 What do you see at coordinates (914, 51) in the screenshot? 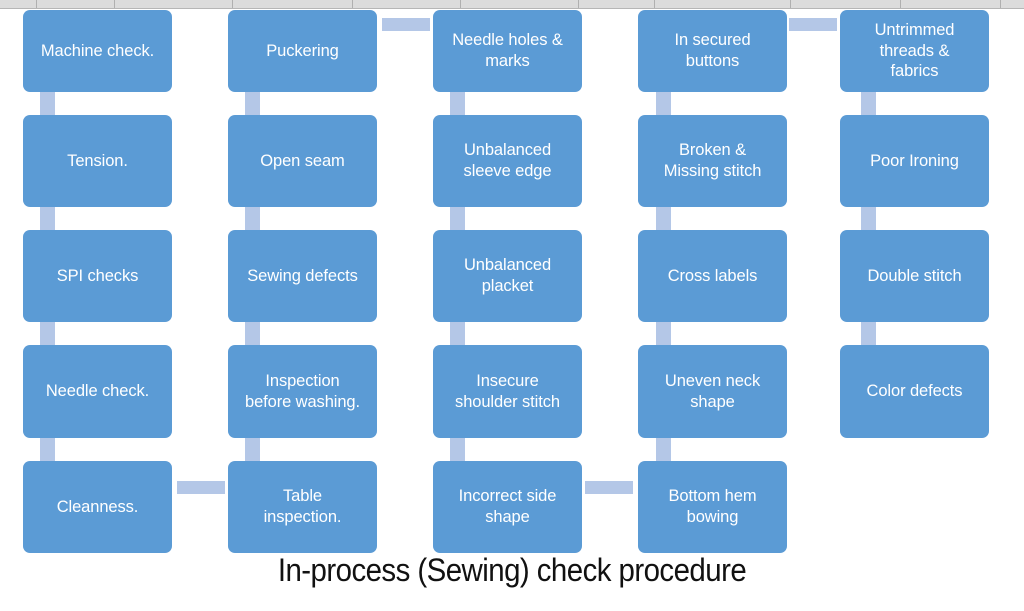
I see `node-untrimmed-threads-and-fabrics: Untrimmed threads & fabrics` at bounding box center [914, 51].